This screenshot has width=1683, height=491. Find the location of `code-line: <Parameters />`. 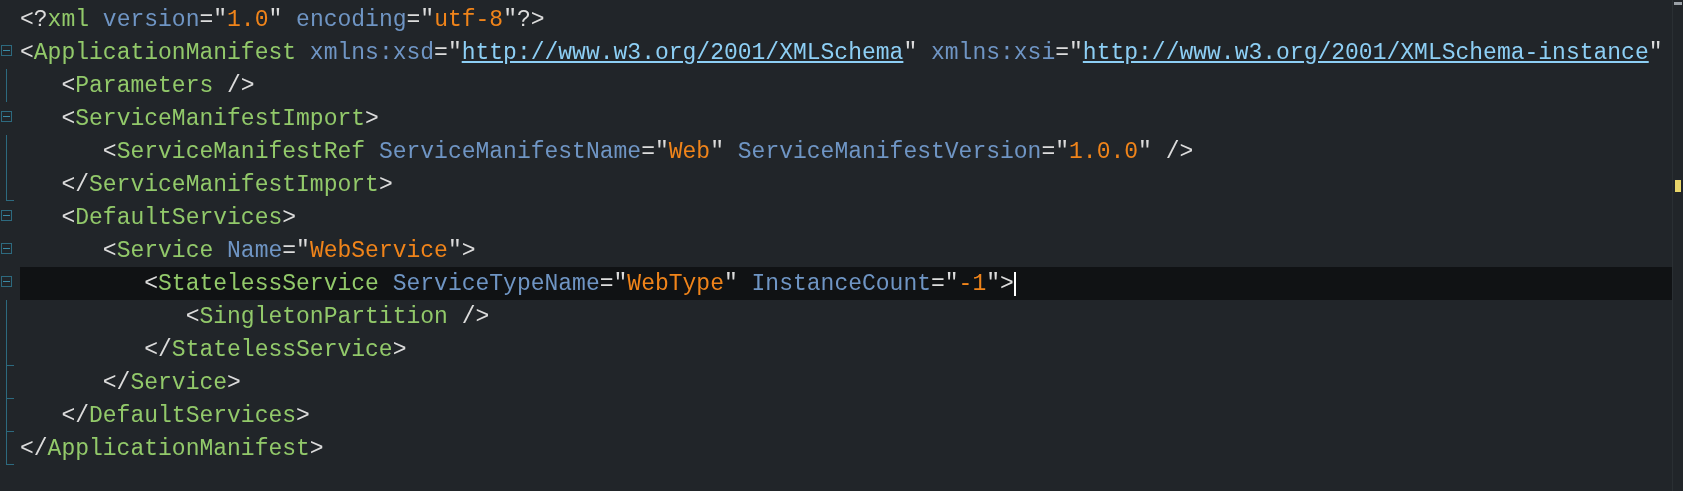

code-line: <Parameters /> is located at coordinates (157, 86).